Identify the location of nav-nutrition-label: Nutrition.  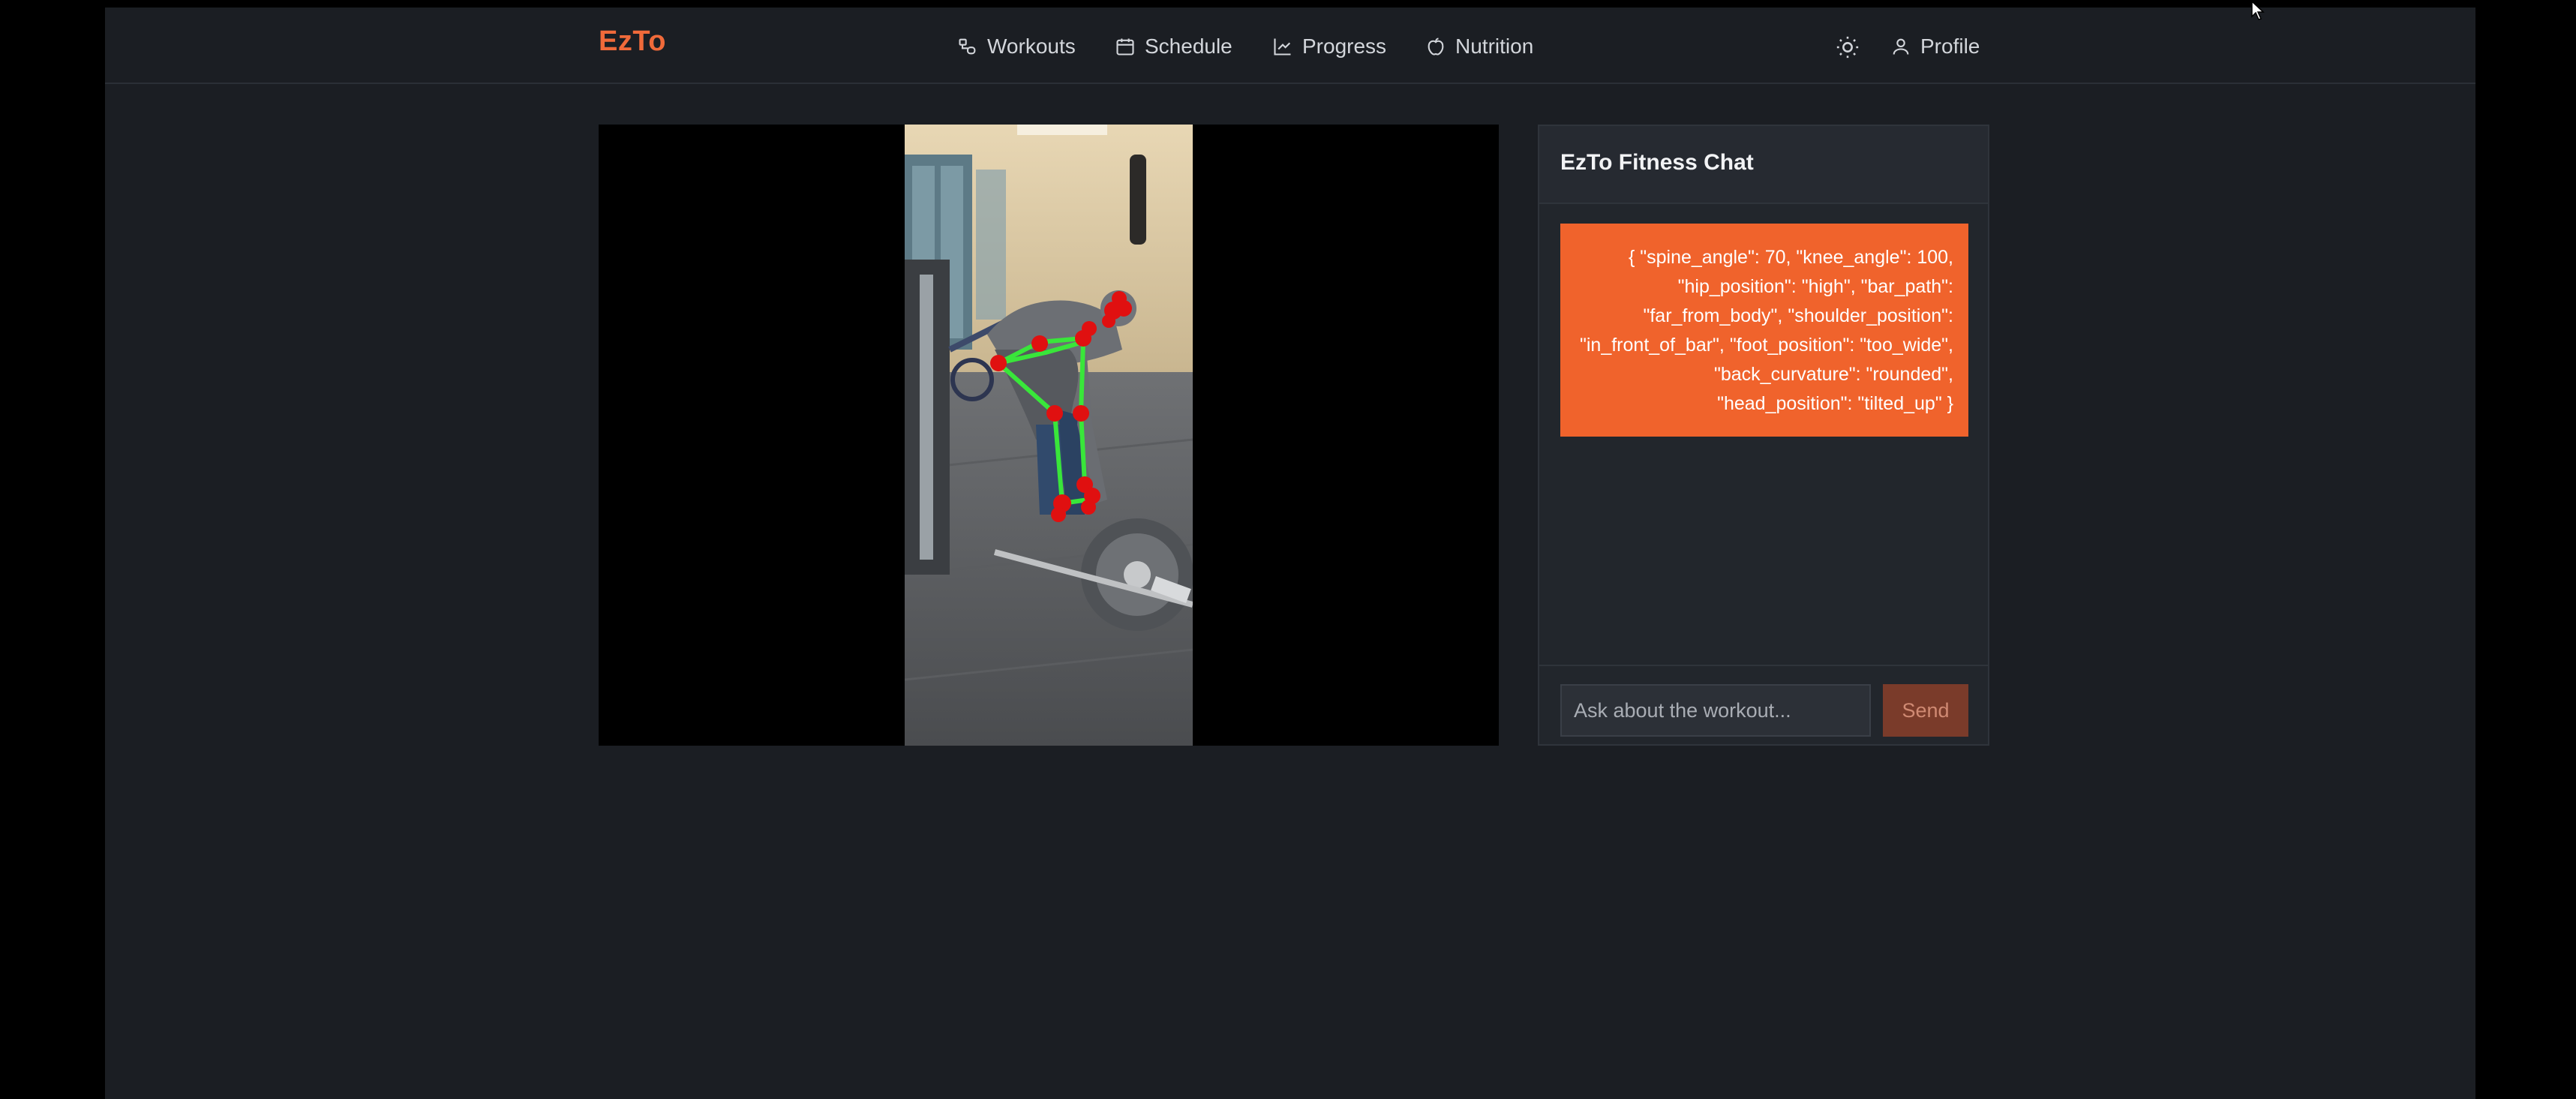
(1494, 46).